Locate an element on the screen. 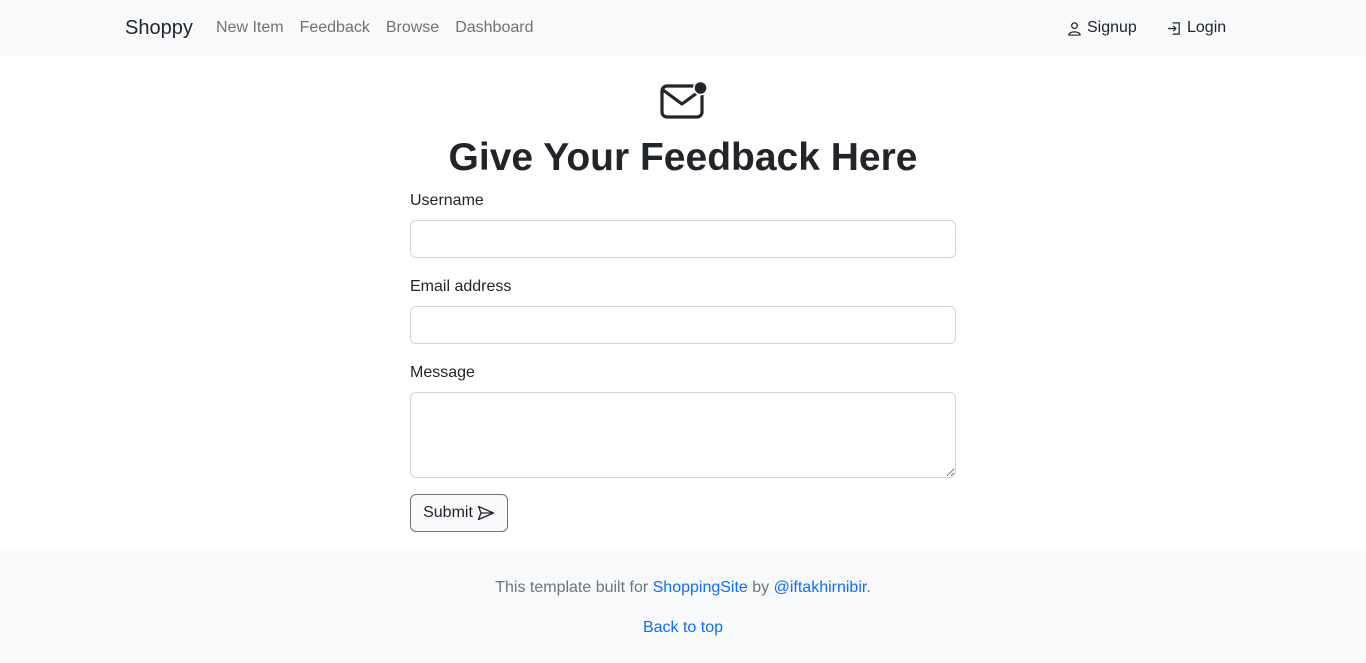 Image resolution: width=1366 pixels, height=663 pixels. brand-link: Shoppy is located at coordinates (159, 28).